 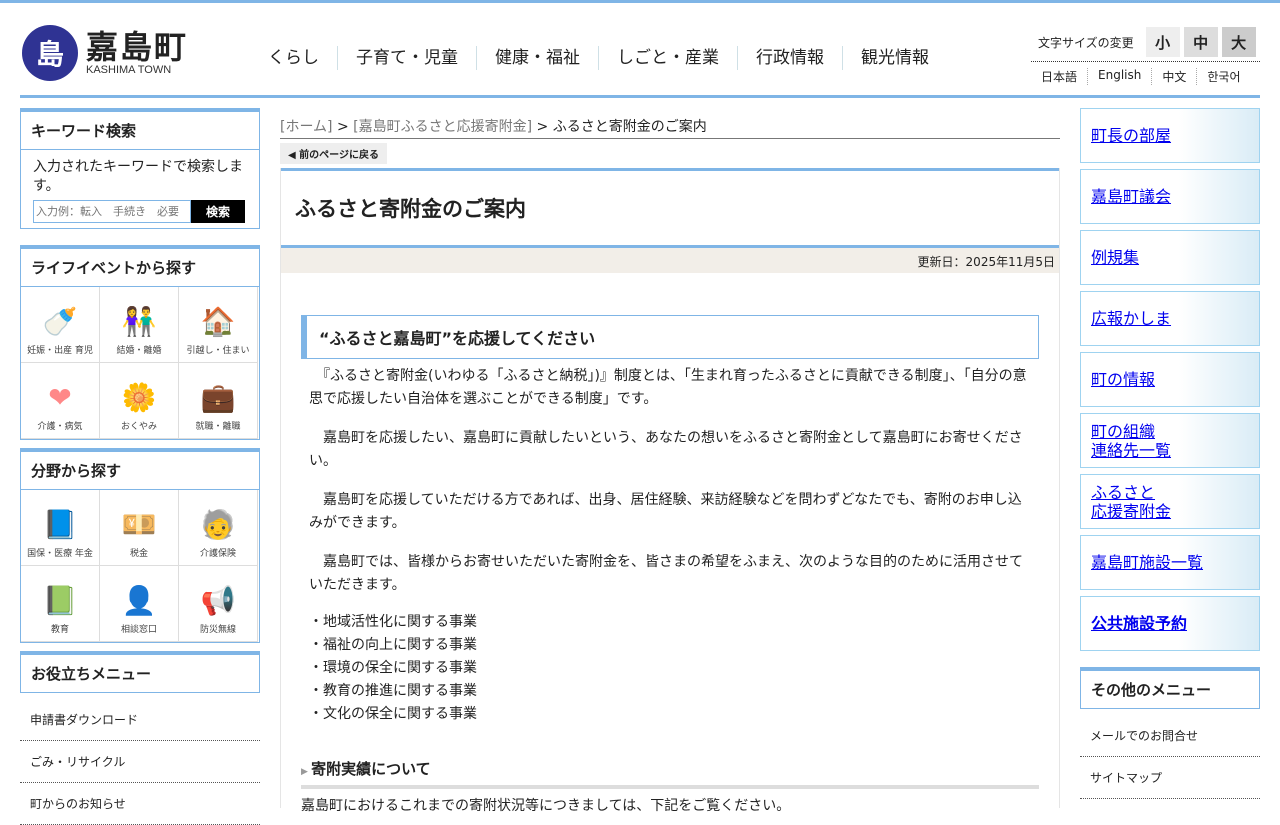 I want to click on purpose-item: ・文化の保全に関する事業, so click(x=393, y=714).